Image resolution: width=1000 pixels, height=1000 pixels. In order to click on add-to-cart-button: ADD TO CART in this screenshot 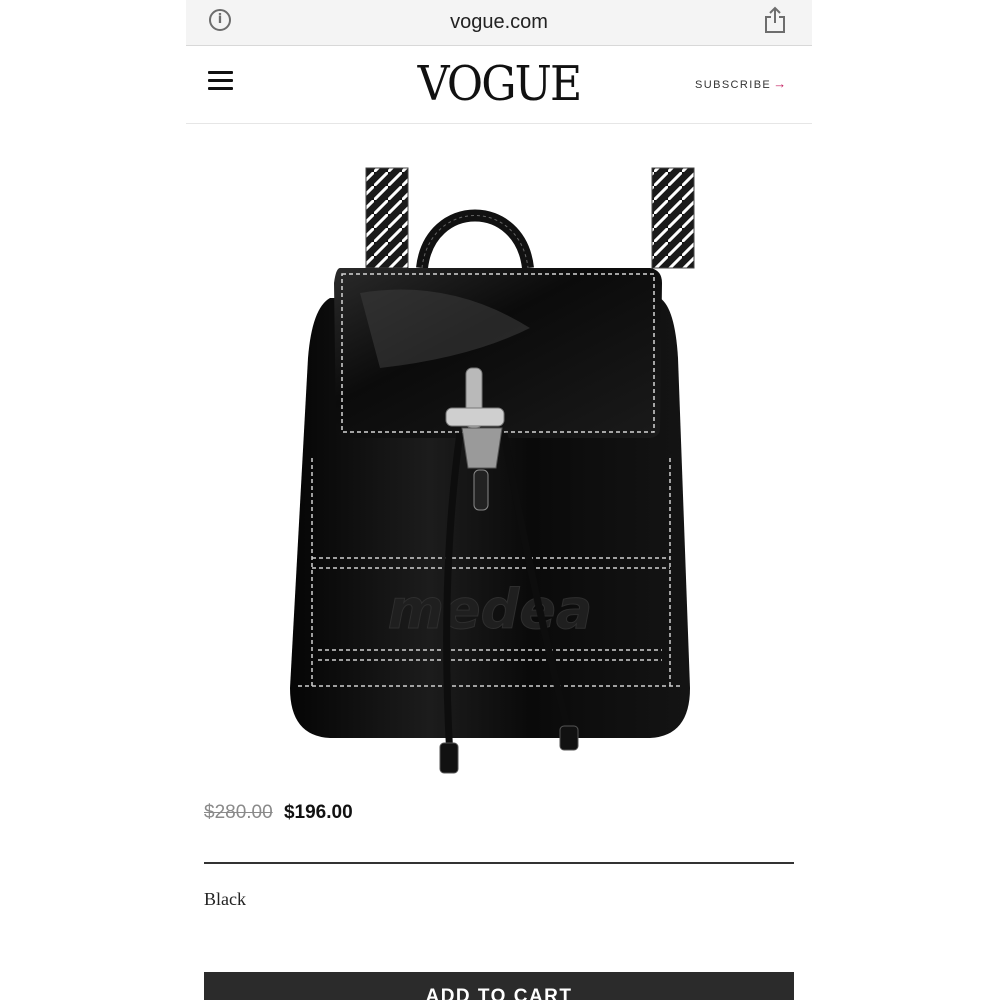, I will do `click(499, 986)`.